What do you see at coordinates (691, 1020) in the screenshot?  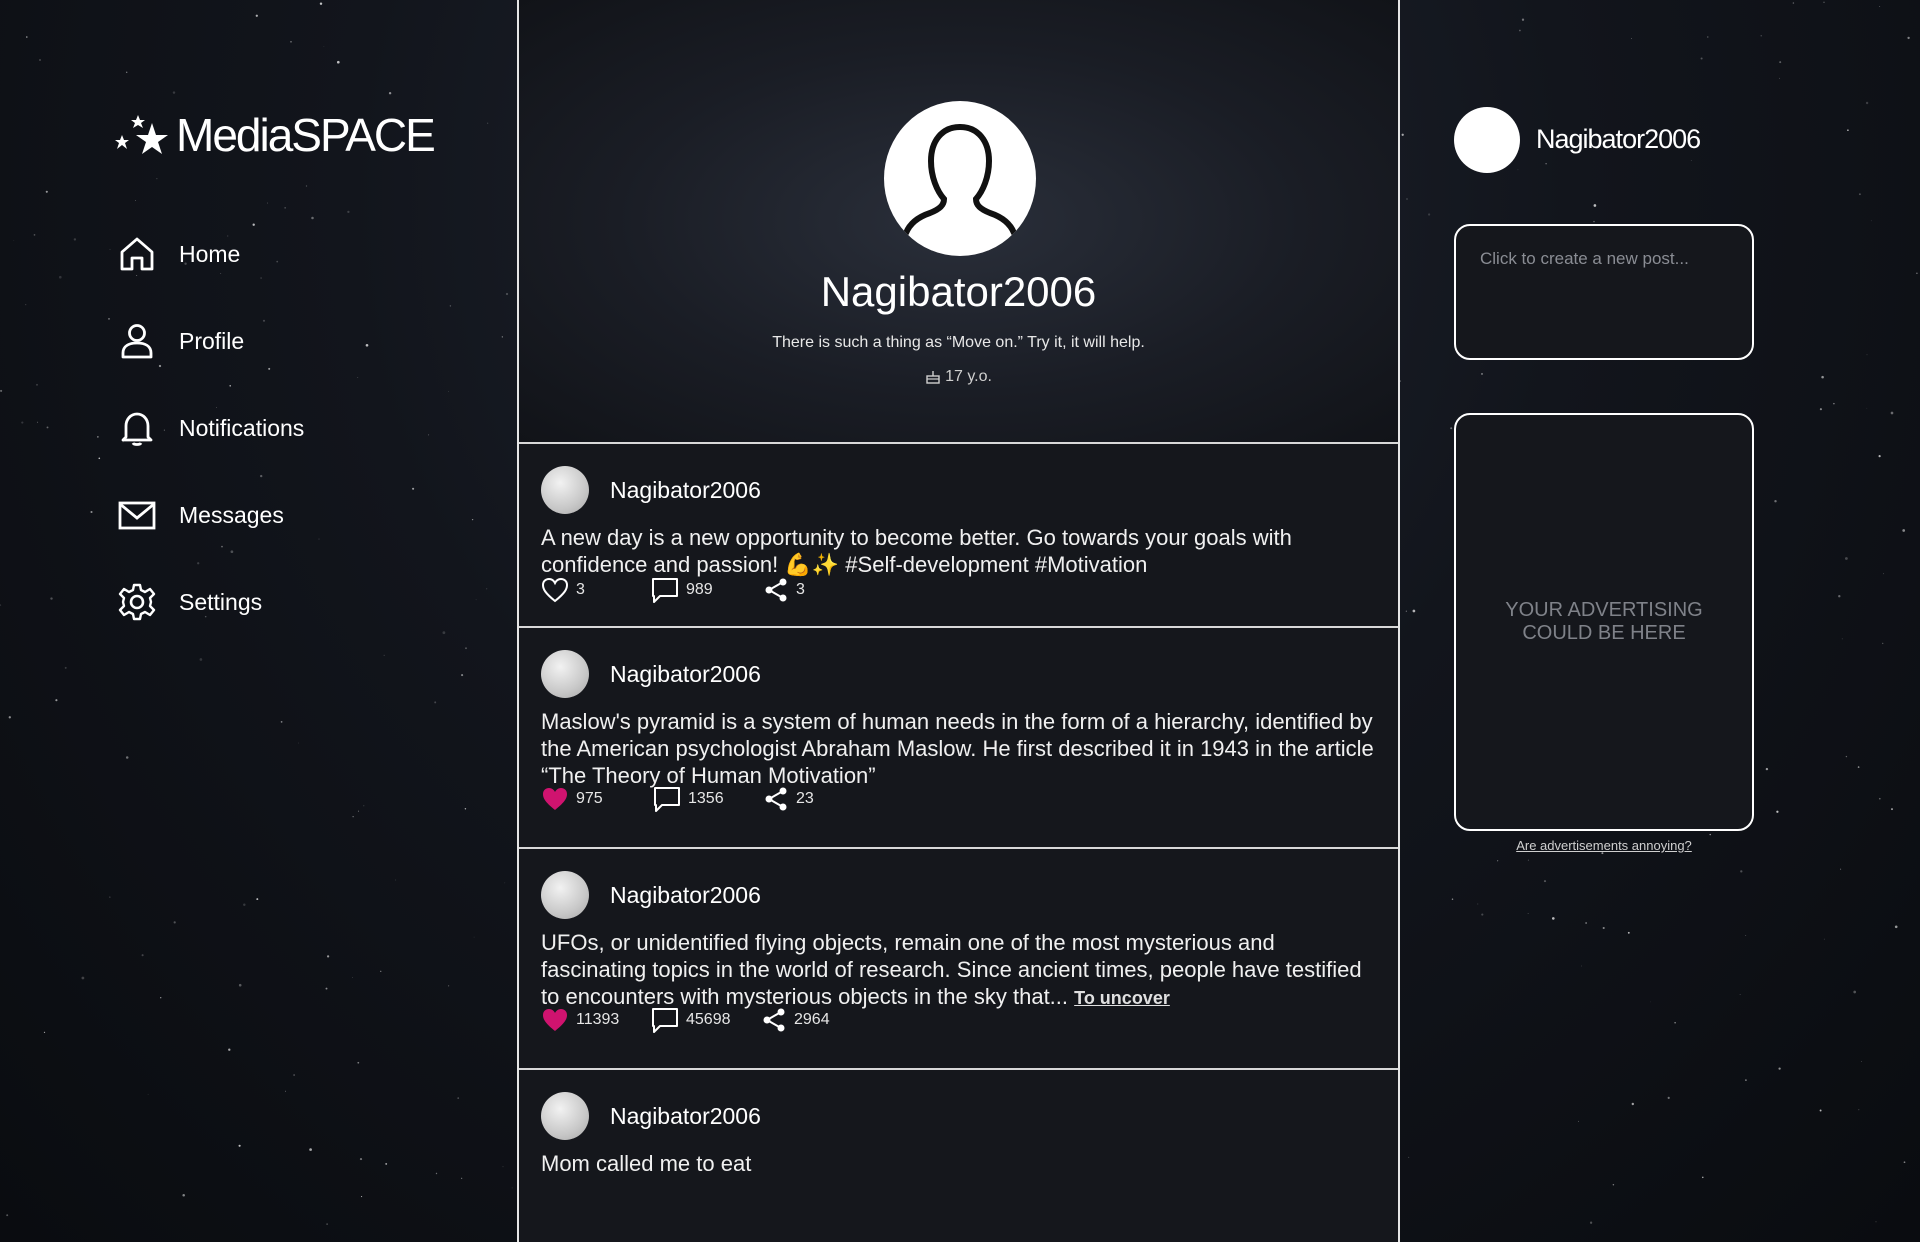 I see `comment-button: 45698` at bounding box center [691, 1020].